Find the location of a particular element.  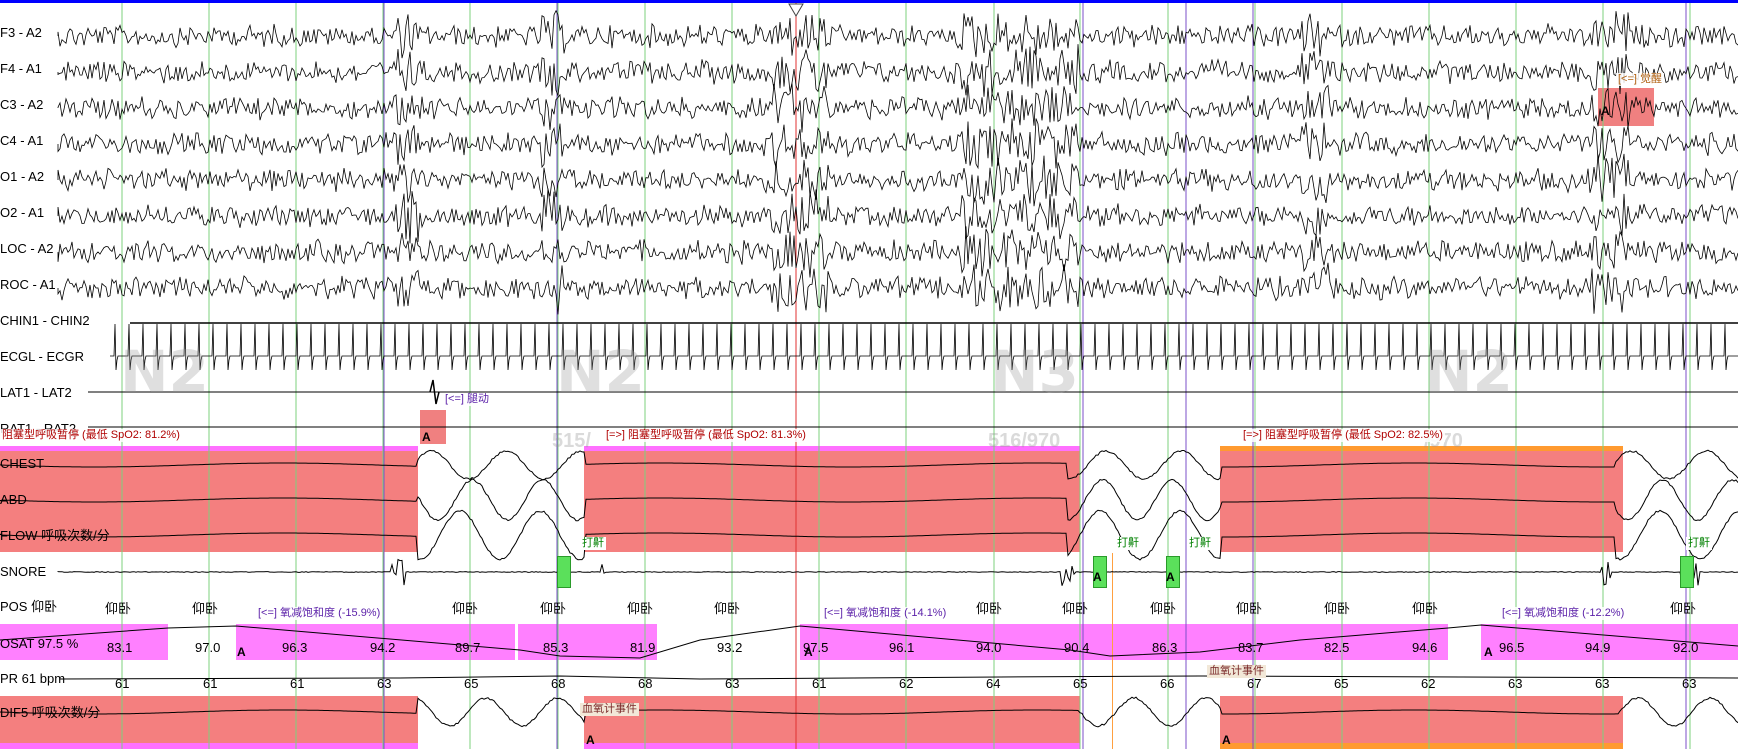

channel-label-c4-a1: C4 - A1 is located at coordinates (22, 140).